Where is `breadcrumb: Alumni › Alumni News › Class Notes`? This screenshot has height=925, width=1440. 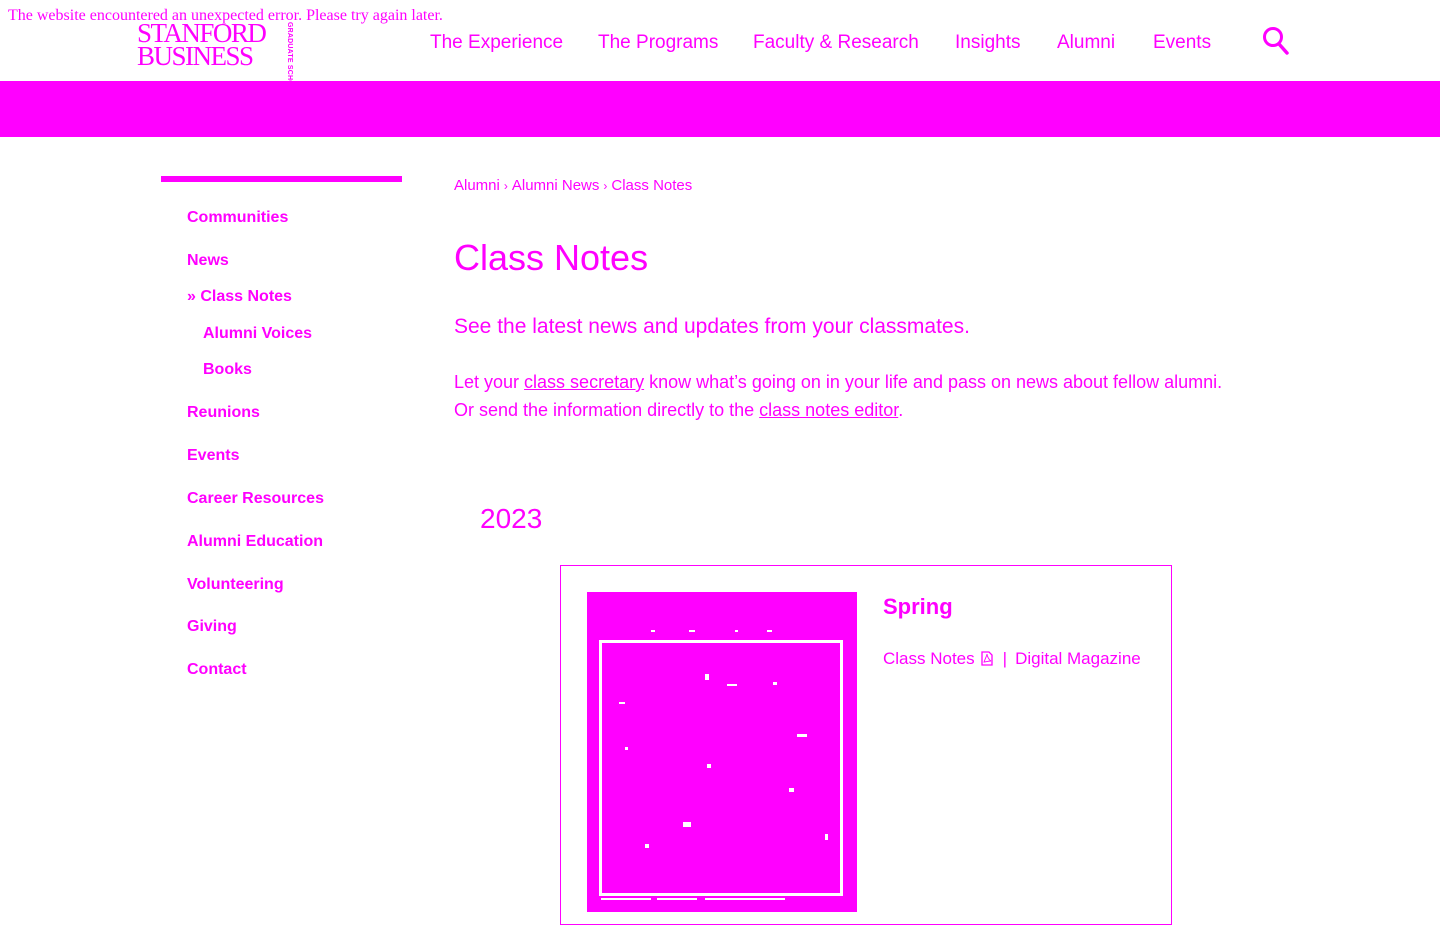
breadcrumb: Alumni › Alumni News › Class Notes is located at coordinates (573, 186).